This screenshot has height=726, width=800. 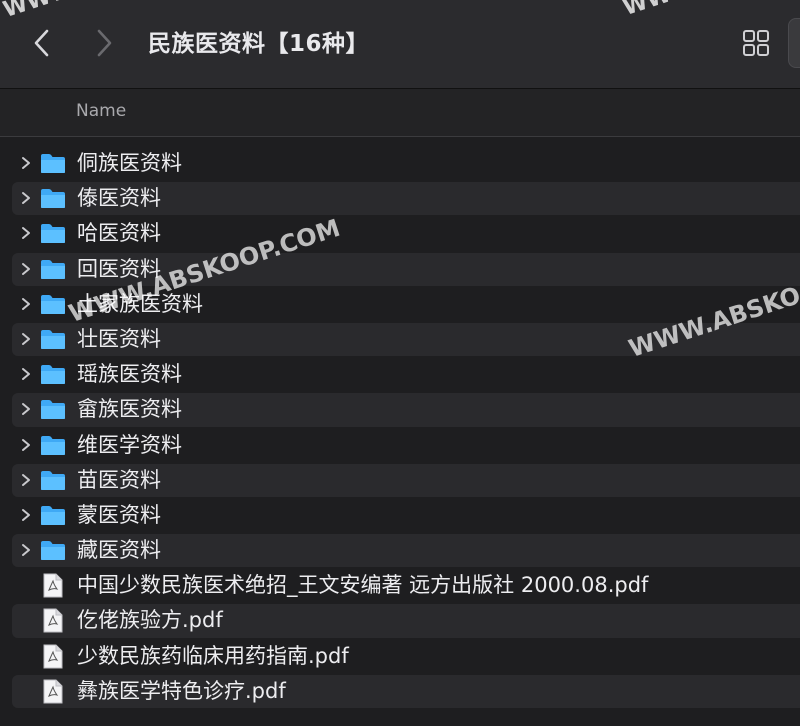 I want to click on file-name: 仡佬族验方.pdf, so click(x=150, y=620).